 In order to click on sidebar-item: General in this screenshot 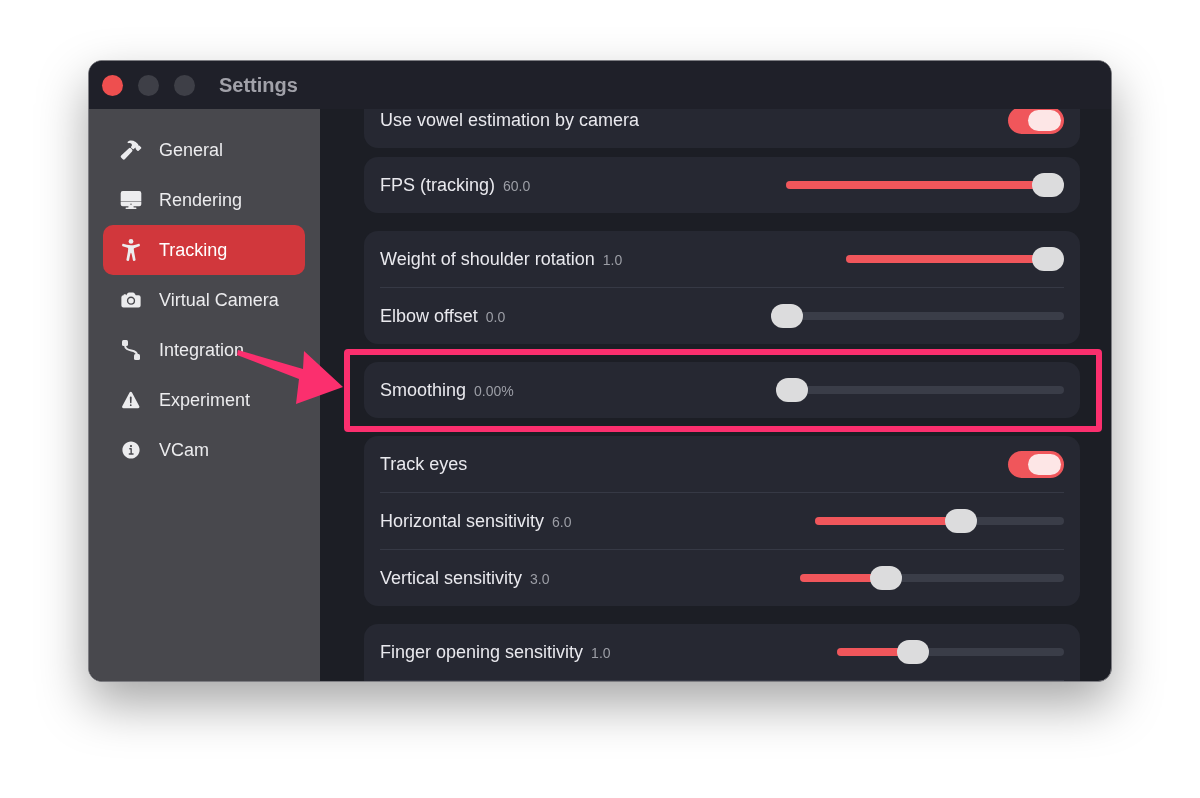, I will do `click(165, 150)`.